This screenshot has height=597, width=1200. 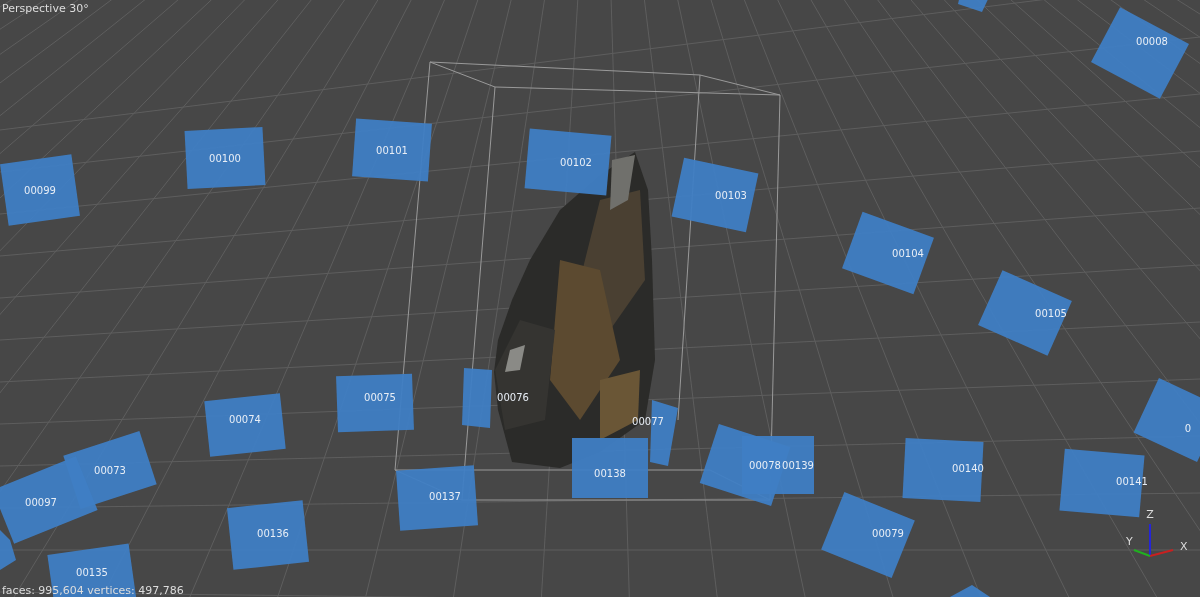 What do you see at coordinates (731, 195) in the screenshot?
I see `camera-label: 00103` at bounding box center [731, 195].